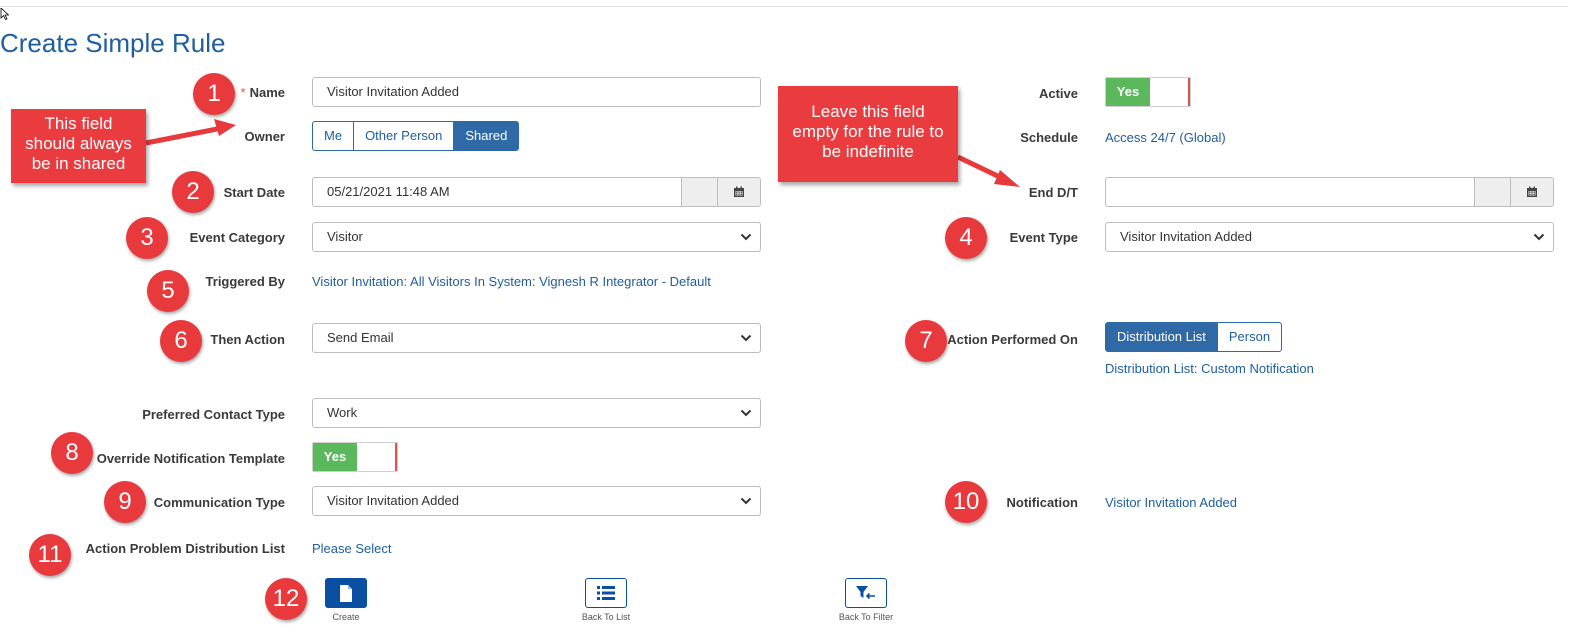 The height and width of the screenshot is (642, 1581). What do you see at coordinates (1171, 502) in the screenshot?
I see `notification-link: Visitor Invitation Added` at bounding box center [1171, 502].